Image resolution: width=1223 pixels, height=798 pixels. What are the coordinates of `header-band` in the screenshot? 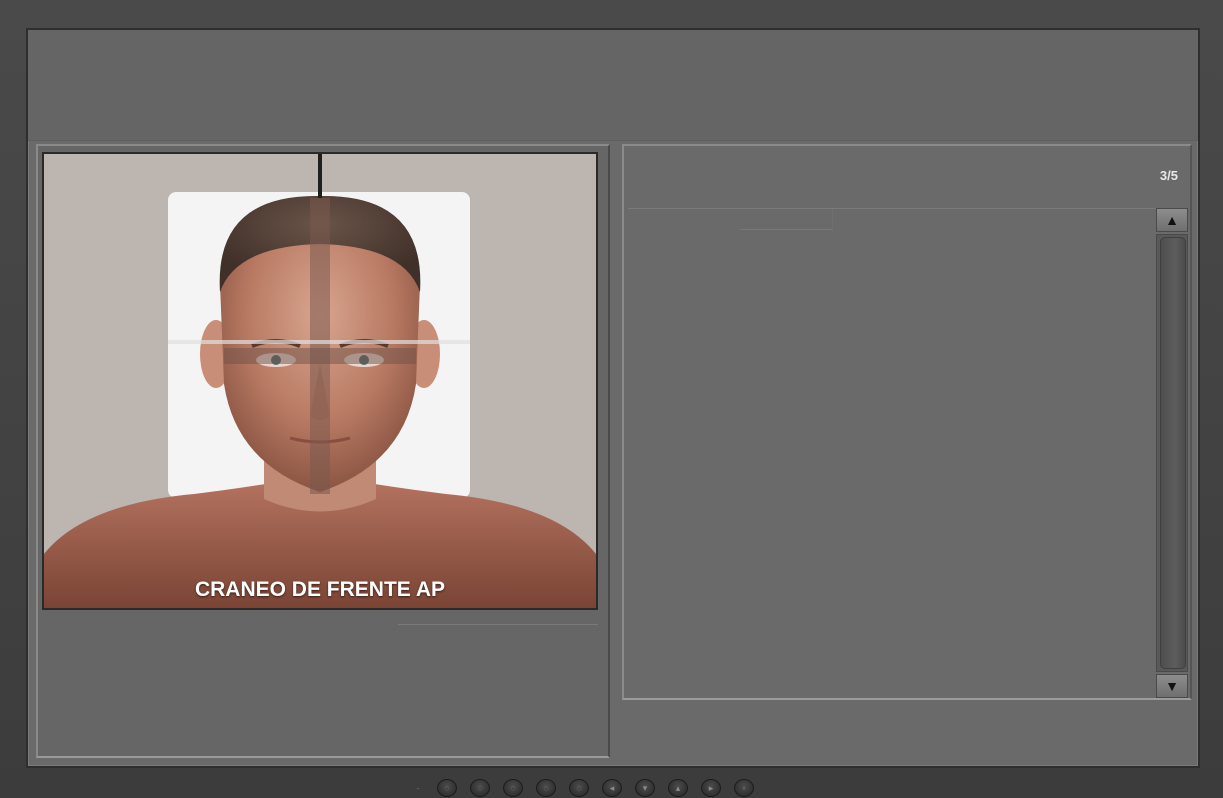 It's located at (613, 85).